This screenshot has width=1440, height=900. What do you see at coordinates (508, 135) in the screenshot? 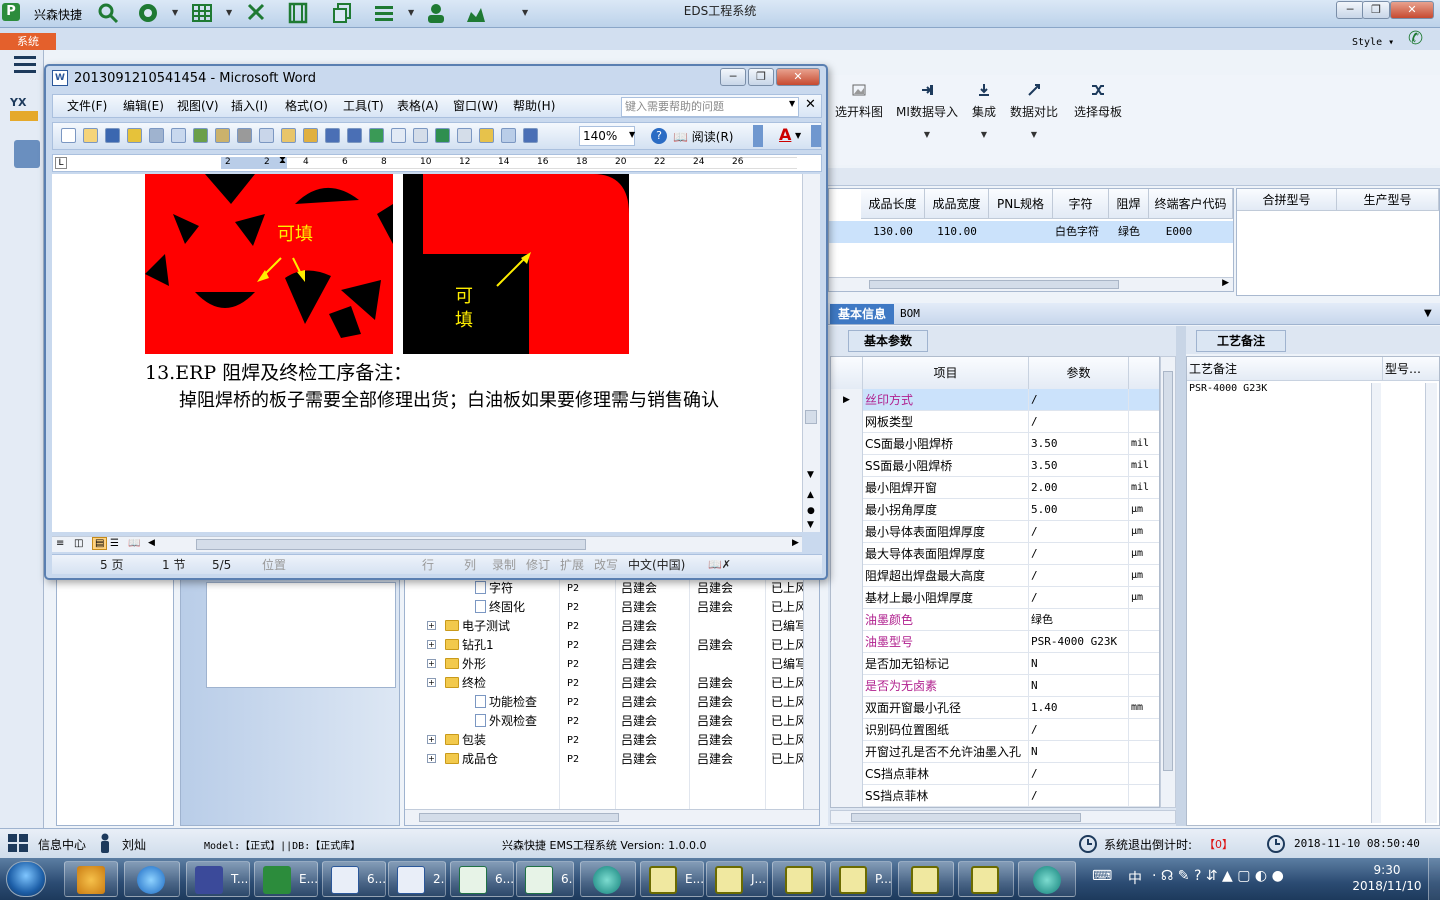
I see `doc-map-icon` at bounding box center [508, 135].